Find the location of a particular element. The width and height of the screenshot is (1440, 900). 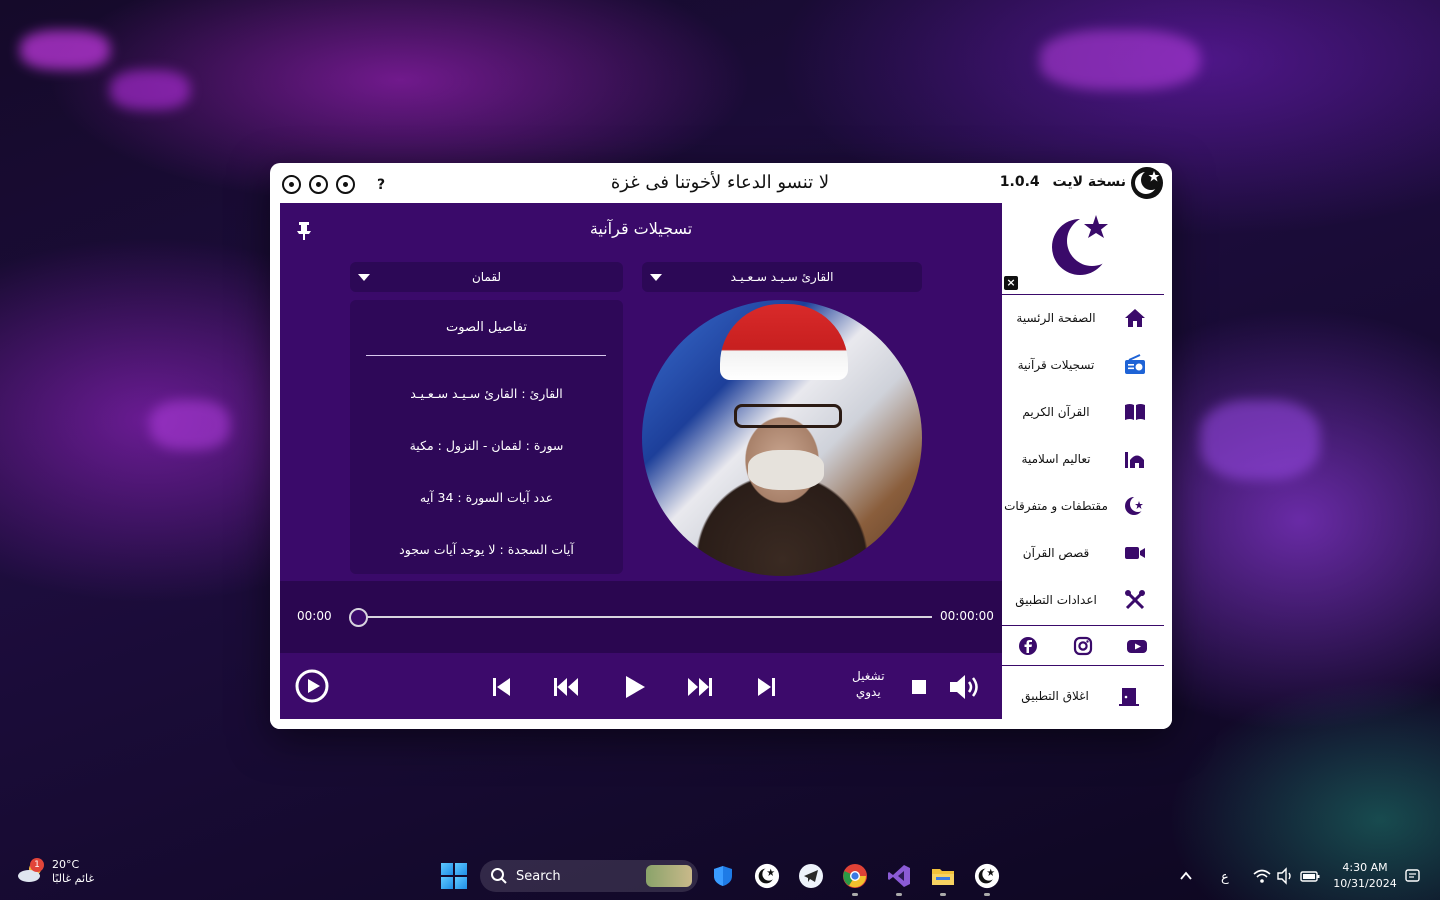

maximize-window-button is located at coordinates (318, 184).